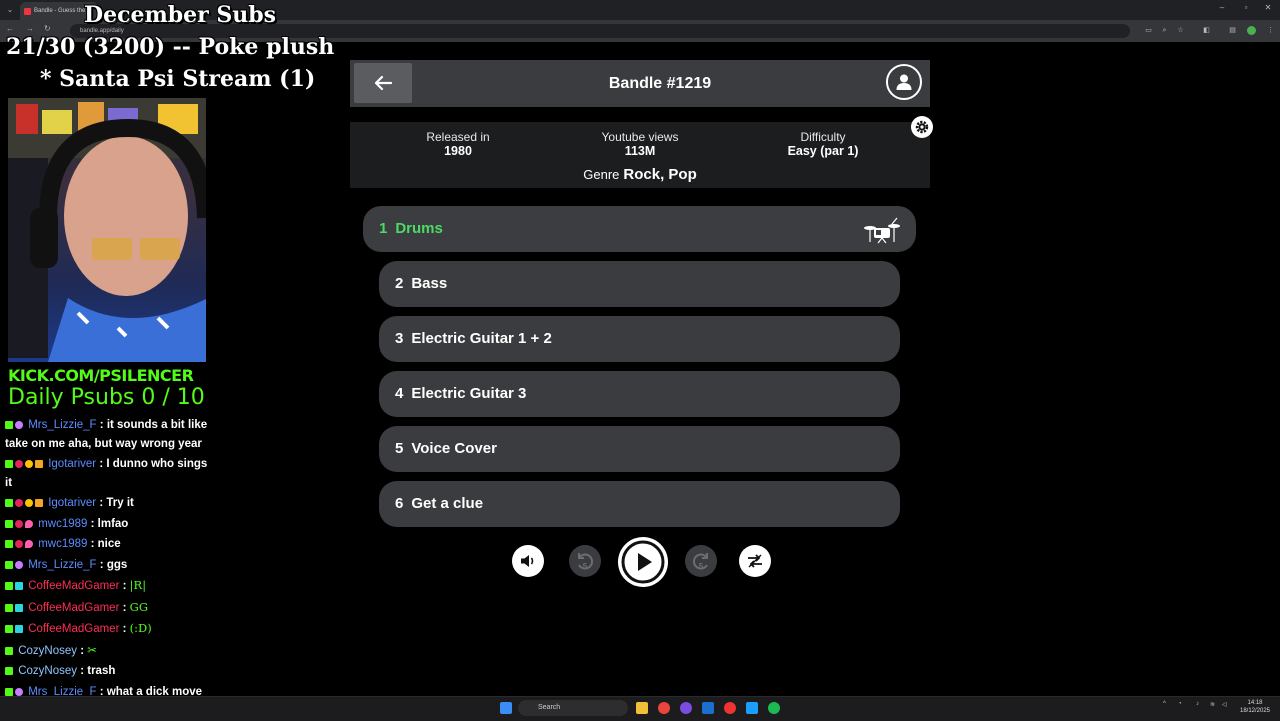  I want to click on windows-start-icon, so click(506, 708).